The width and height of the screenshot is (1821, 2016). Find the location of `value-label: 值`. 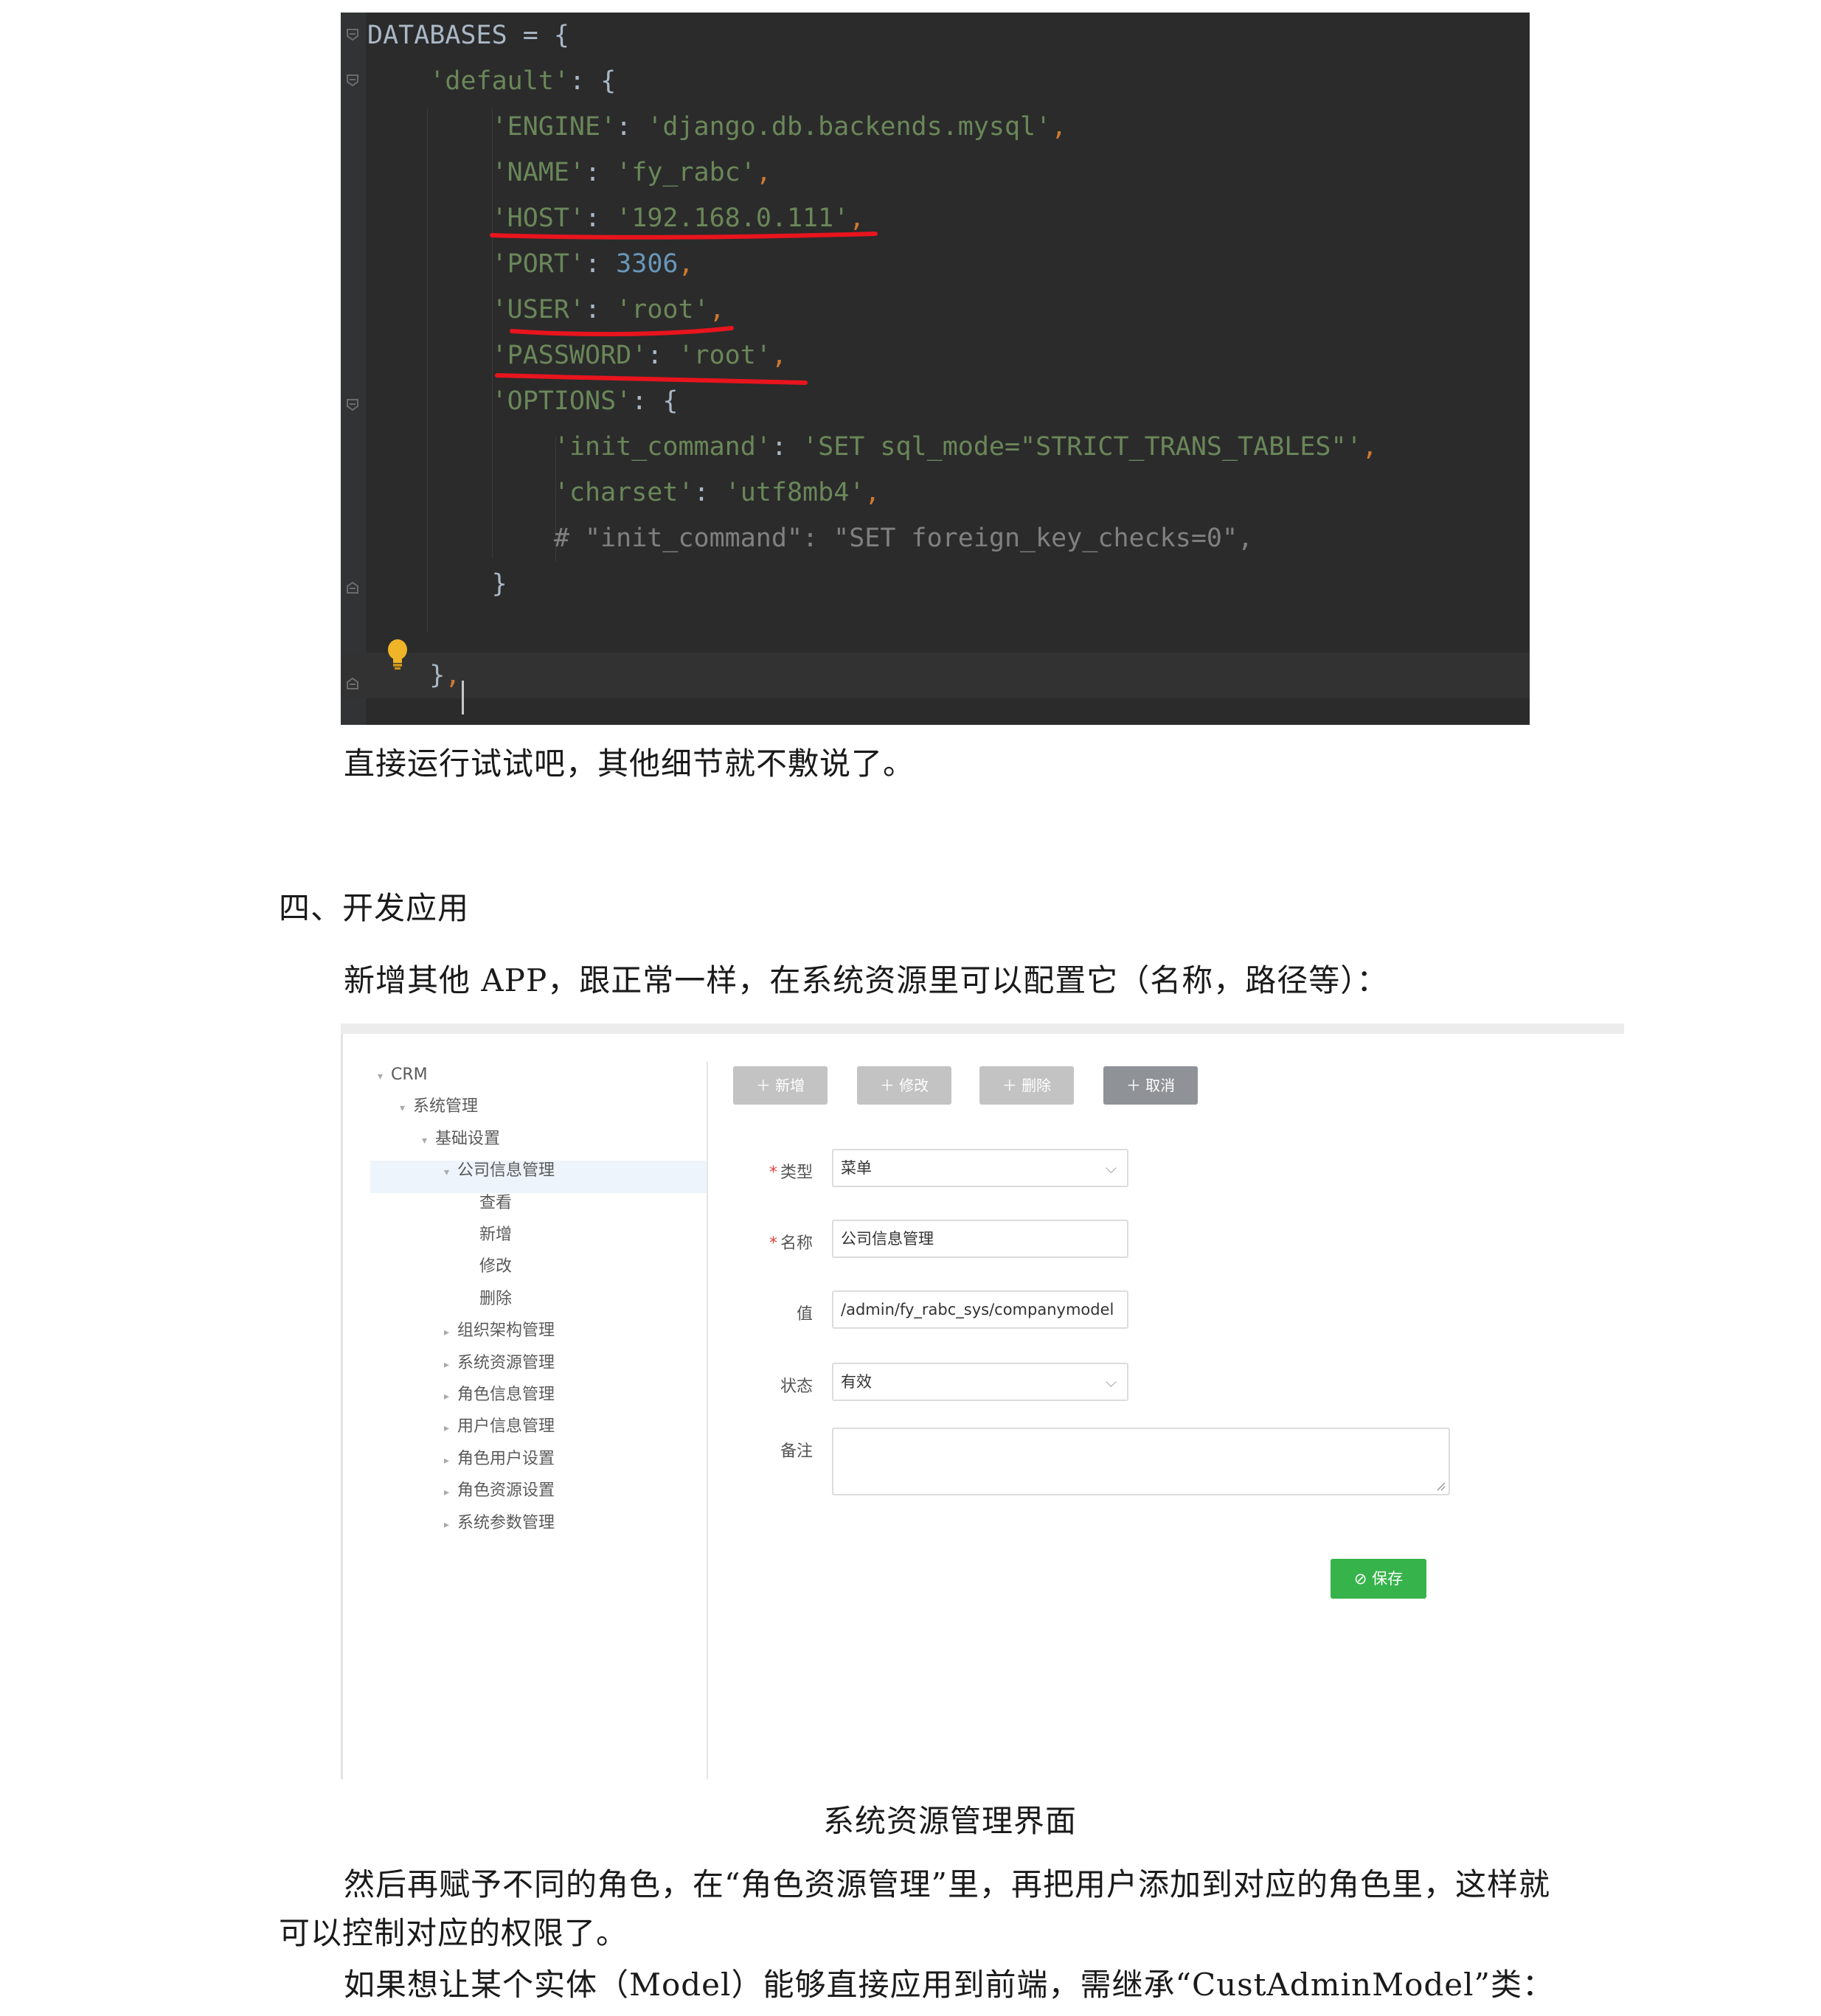

value-label: 值 is located at coordinates (804, 1315).